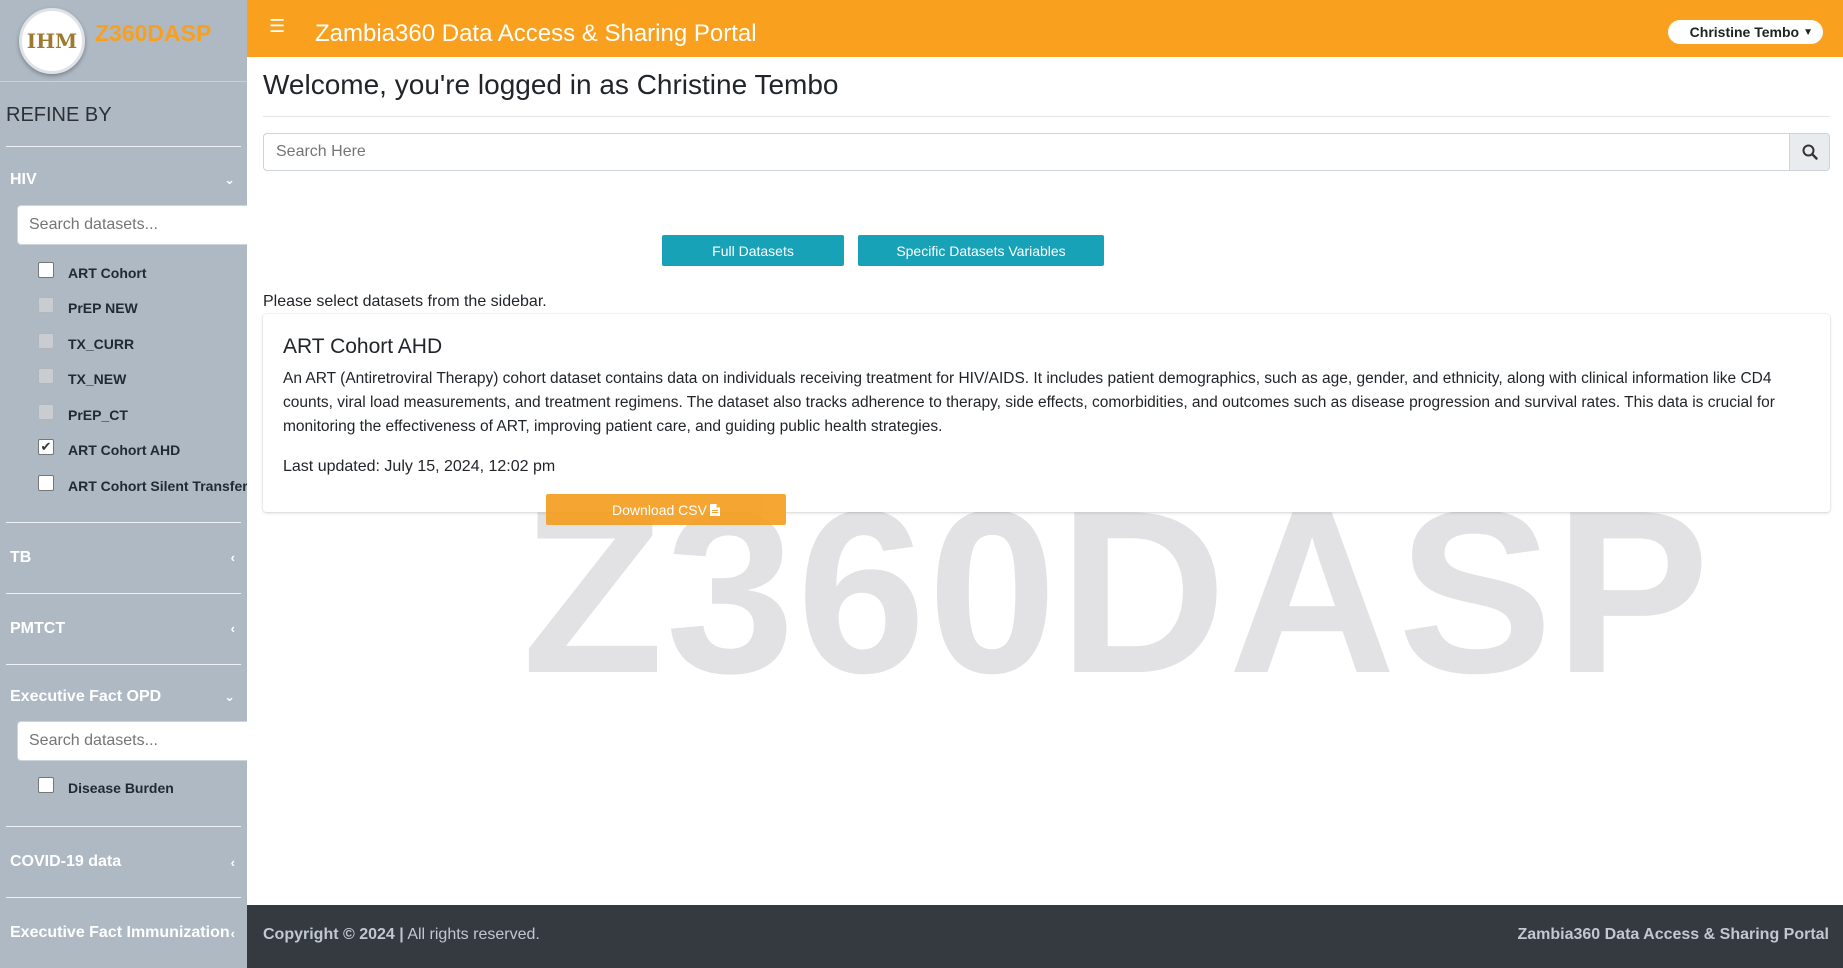 The image size is (1843, 968). Describe the element at coordinates (101, 343) in the screenshot. I see `dataset-label: TX_CURR` at that location.